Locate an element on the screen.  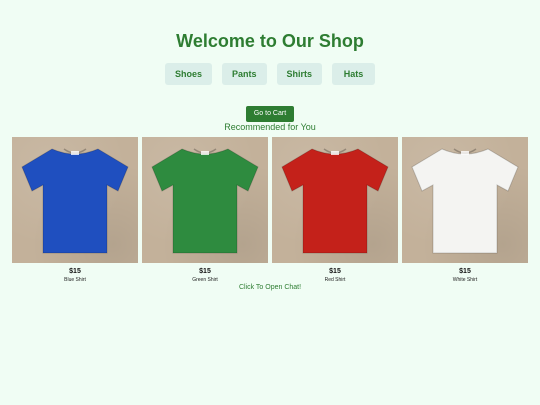
go-to-cart-button: Go to Cart is located at coordinates (270, 114).